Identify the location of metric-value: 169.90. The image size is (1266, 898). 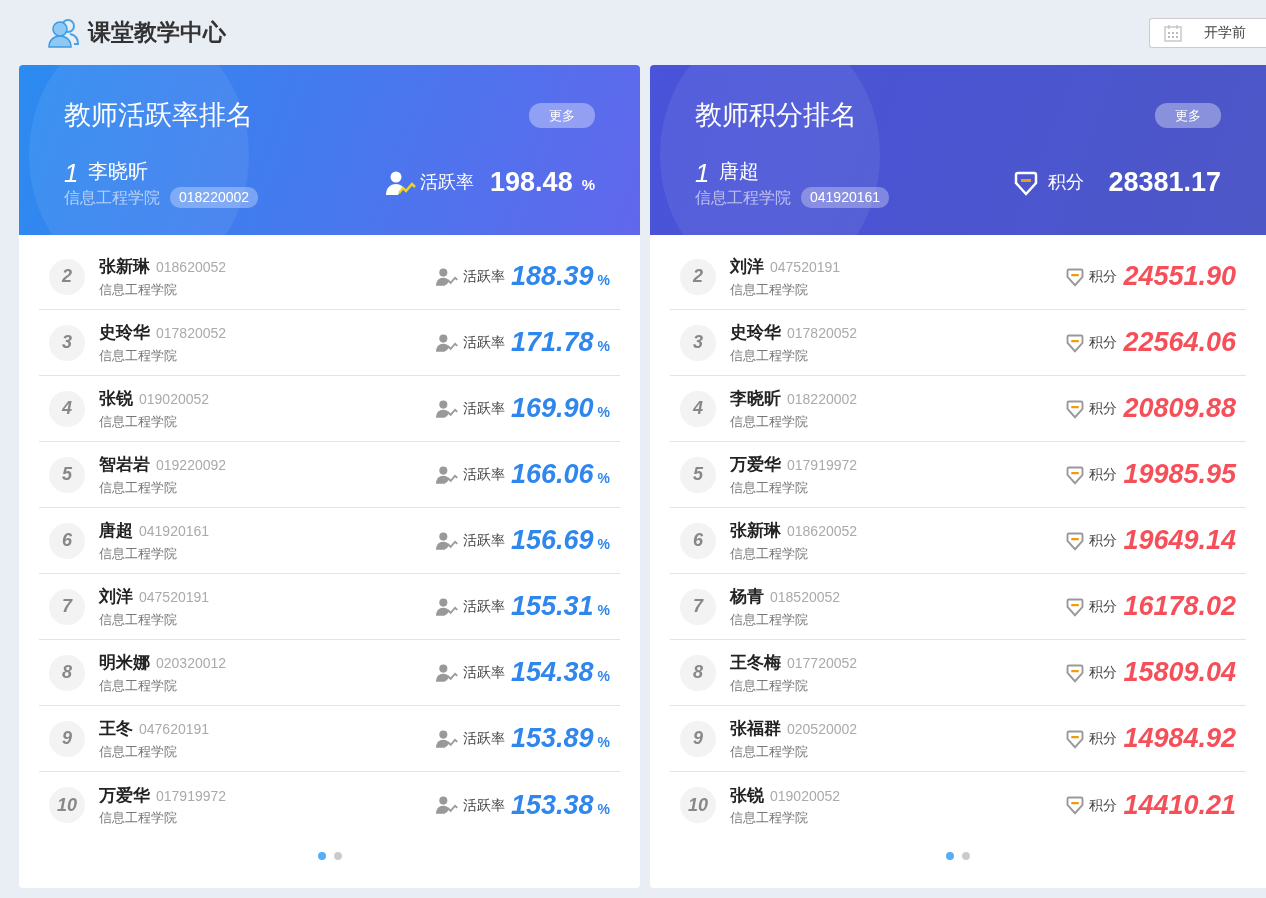
(552, 409).